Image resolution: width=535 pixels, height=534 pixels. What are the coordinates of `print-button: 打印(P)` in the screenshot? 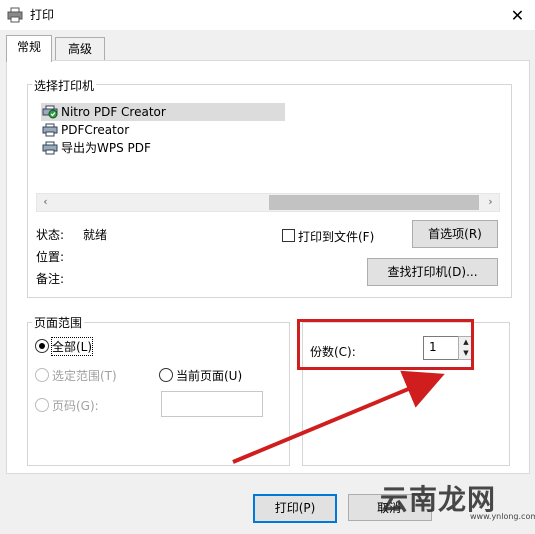 It's located at (295, 508).